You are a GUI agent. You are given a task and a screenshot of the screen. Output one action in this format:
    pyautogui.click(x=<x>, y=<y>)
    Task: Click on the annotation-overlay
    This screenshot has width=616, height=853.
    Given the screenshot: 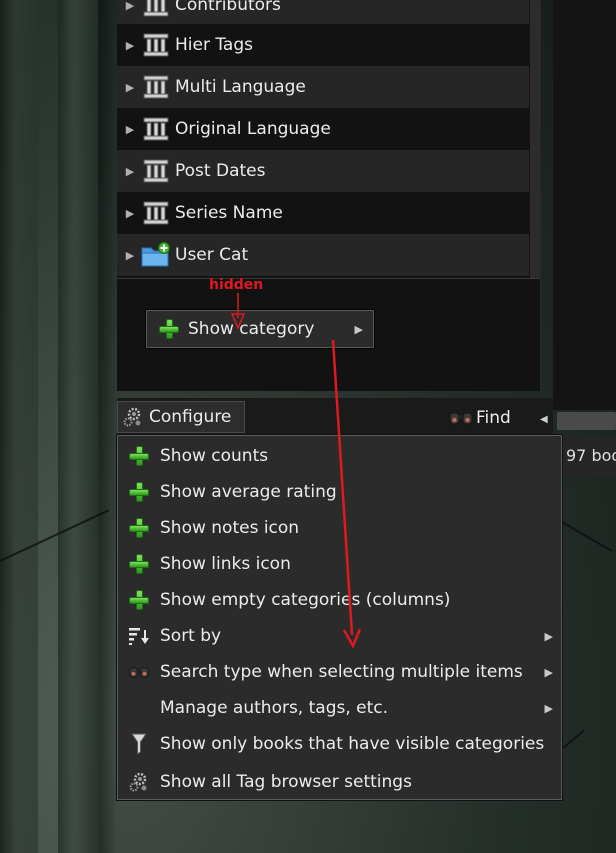 What is the action you would take?
    pyautogui.click(x=296, y=471)
    